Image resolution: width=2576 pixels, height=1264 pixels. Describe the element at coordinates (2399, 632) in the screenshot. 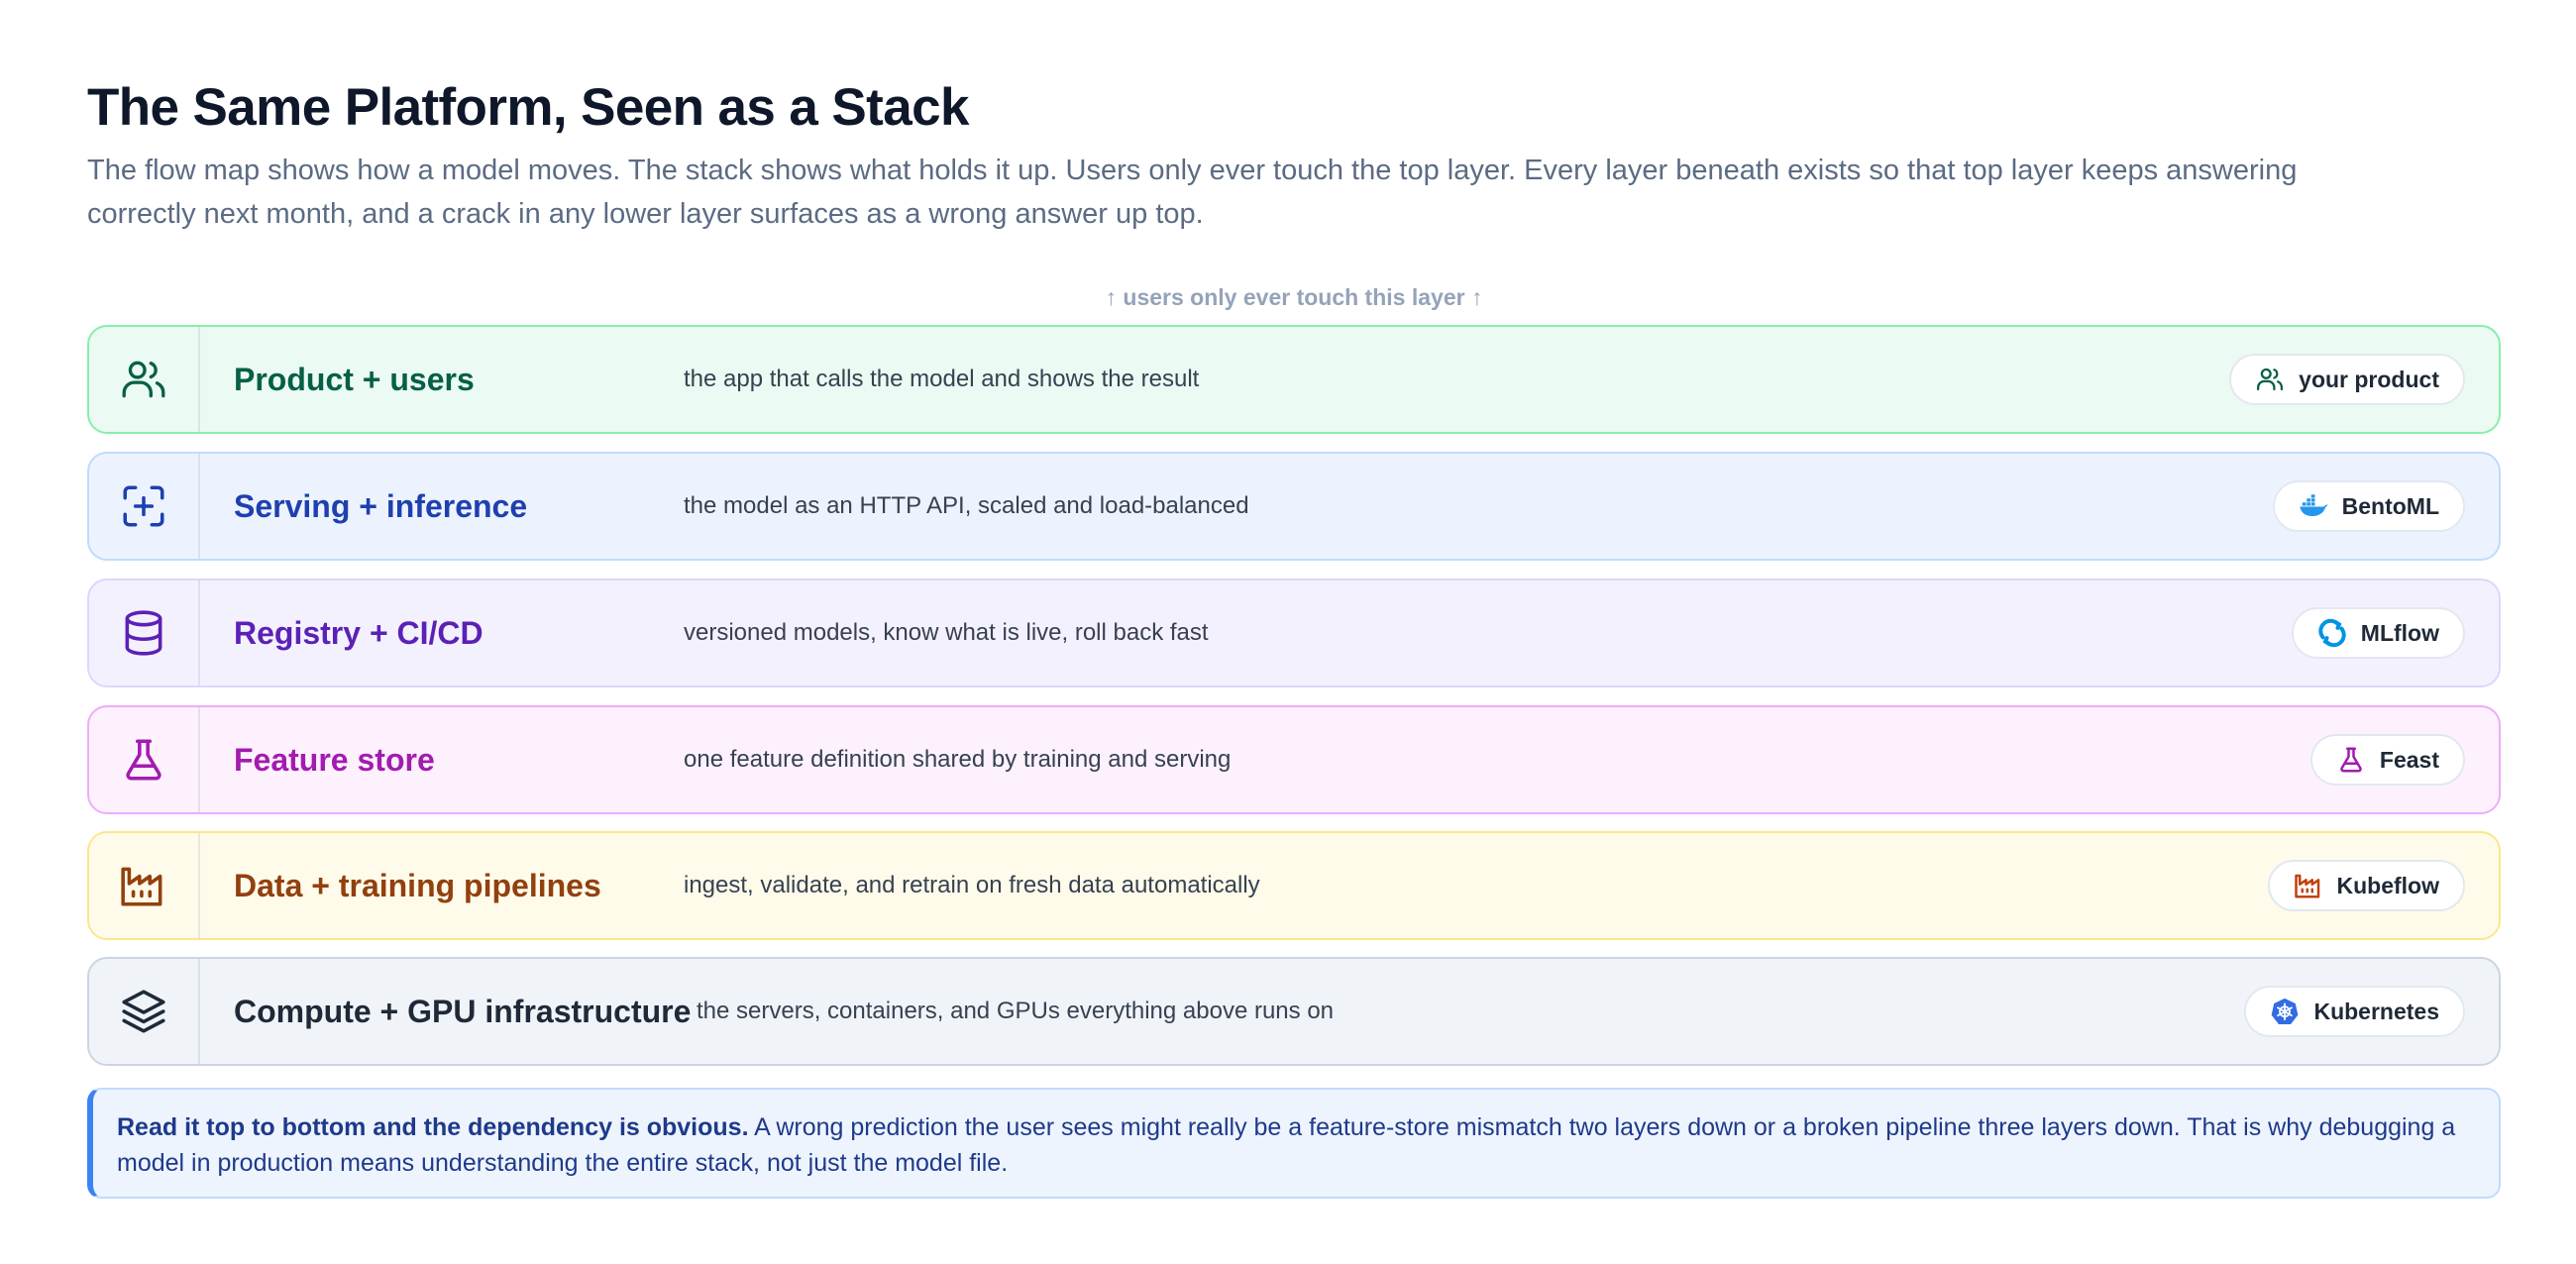

I see `tool-chip-label: MLflow` at that location.